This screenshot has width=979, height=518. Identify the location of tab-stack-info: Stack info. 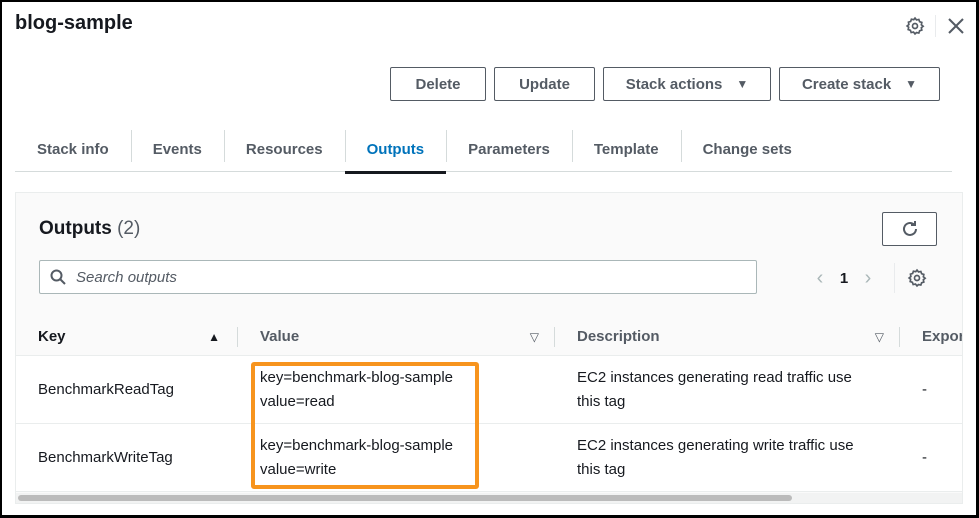
(73, 149).